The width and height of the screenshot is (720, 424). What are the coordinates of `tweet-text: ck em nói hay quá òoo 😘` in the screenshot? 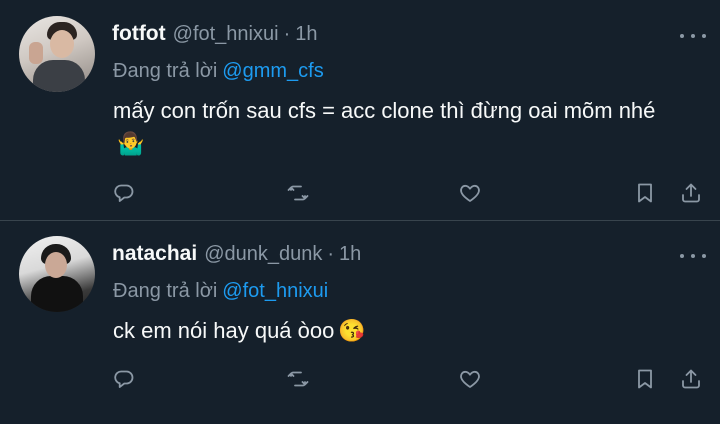 It's located at (398, 330).